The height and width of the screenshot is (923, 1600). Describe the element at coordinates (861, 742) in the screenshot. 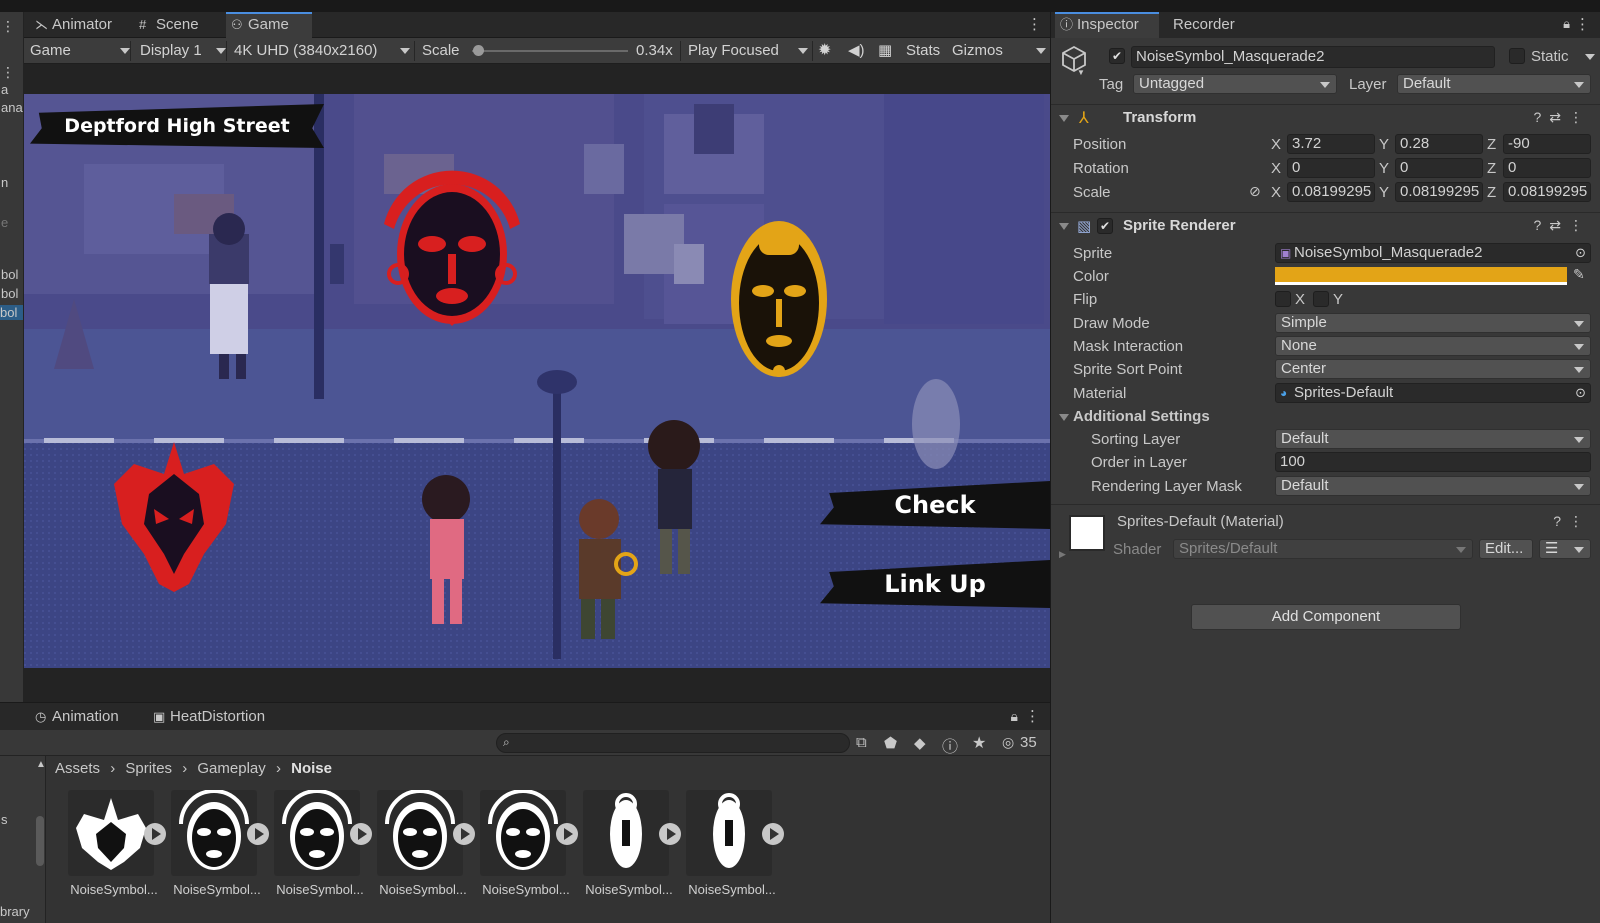

I see `search-by-type-icon: ⧉` at that location.